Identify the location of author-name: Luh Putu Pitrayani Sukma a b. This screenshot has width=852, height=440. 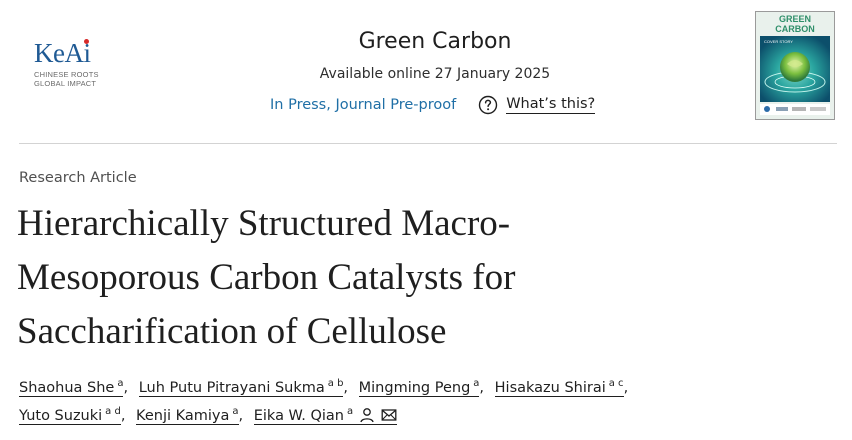
(241, 387).